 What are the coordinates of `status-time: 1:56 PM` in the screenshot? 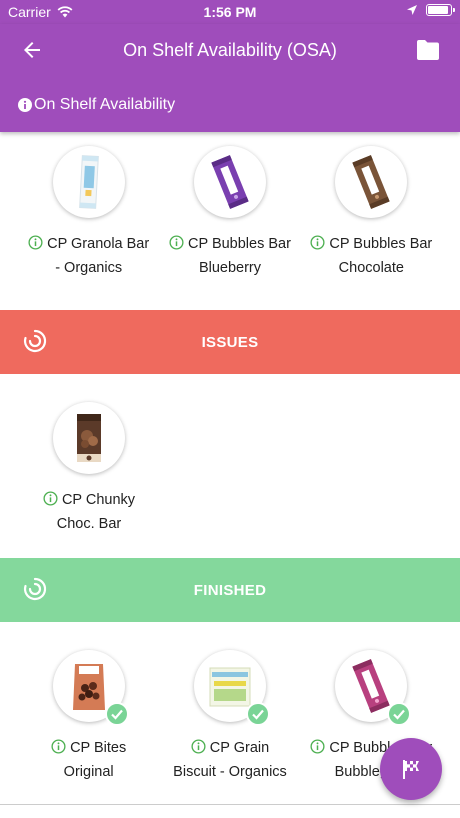 It's located at (230, 12).